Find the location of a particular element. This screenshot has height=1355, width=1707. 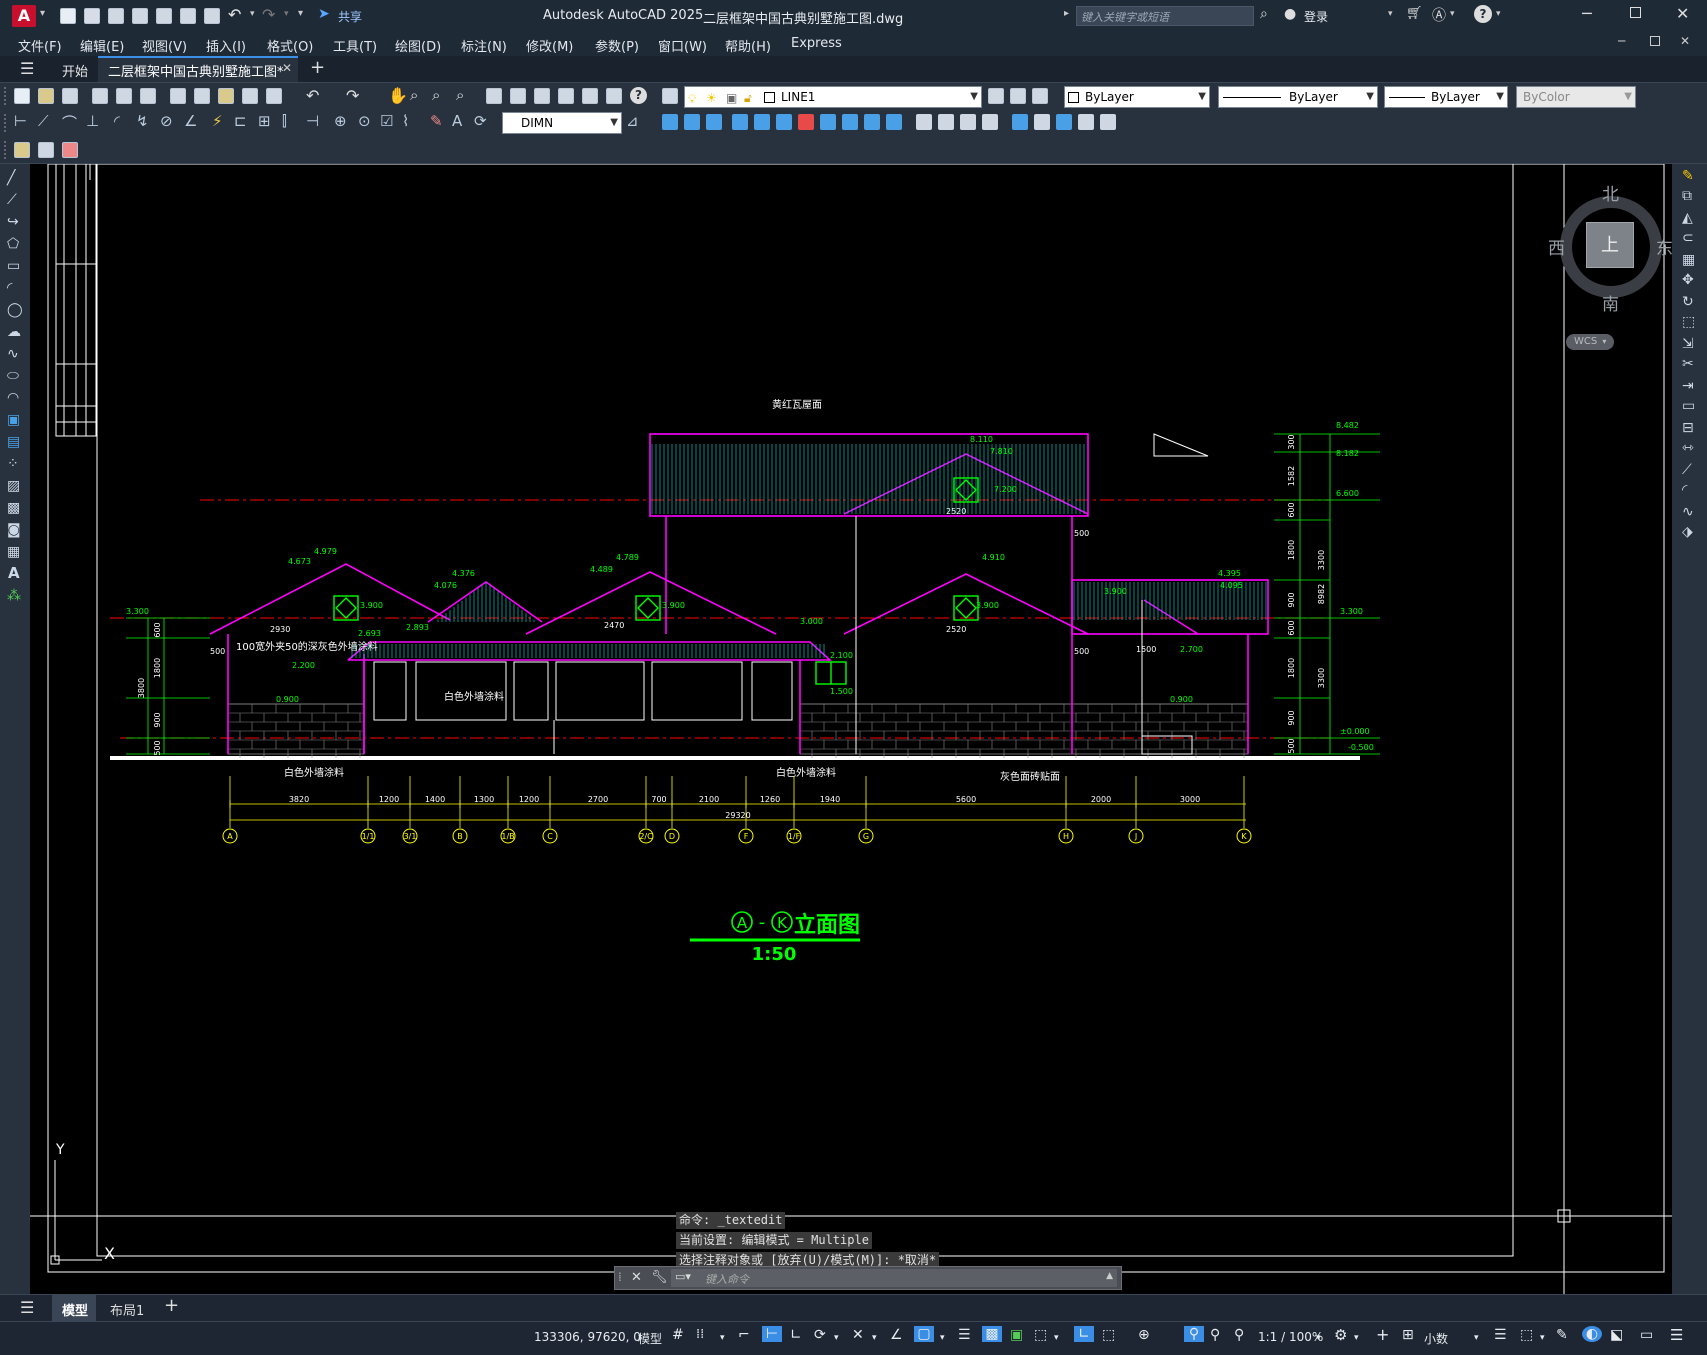

extend-icon is located at coordinates (894, 122).